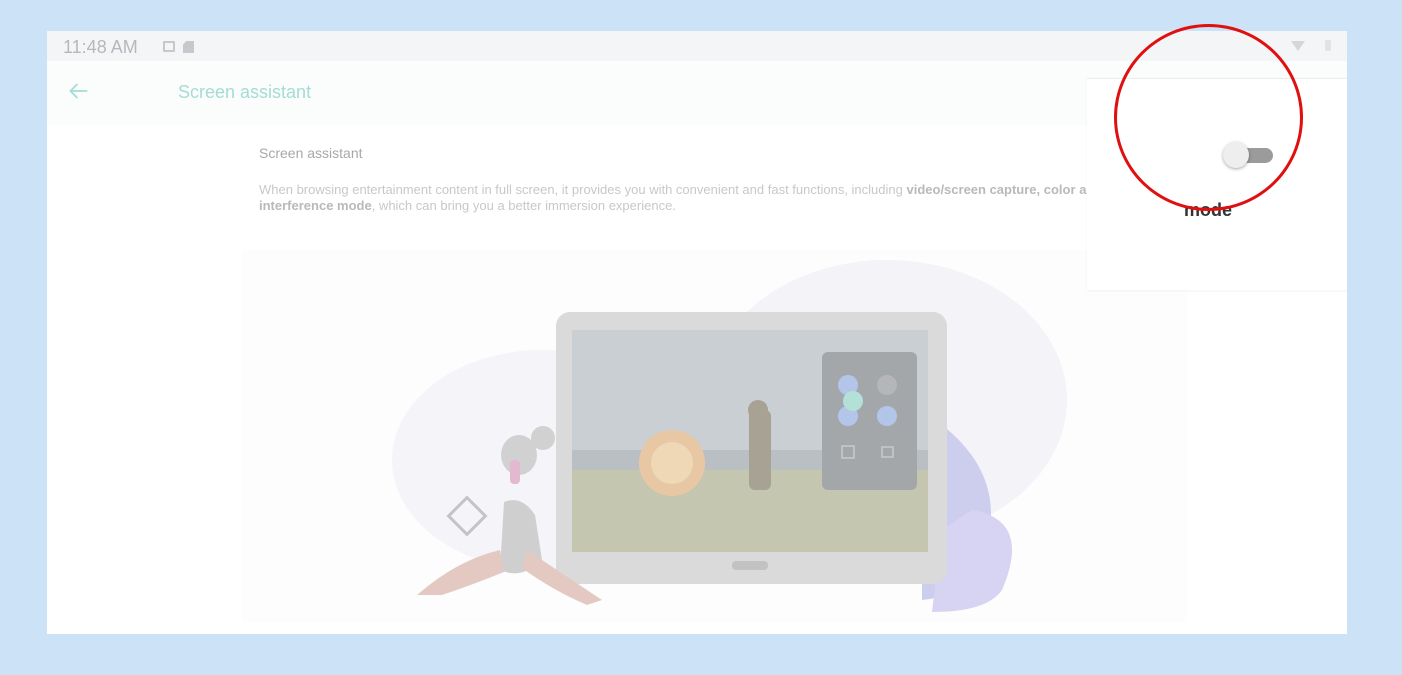 The height and width of the screenshot is (675, 1402). What do you see at coordinates (1208, 210) in the screenshot?
I see `mode-label: mode` at bounding box center [1208, 210].